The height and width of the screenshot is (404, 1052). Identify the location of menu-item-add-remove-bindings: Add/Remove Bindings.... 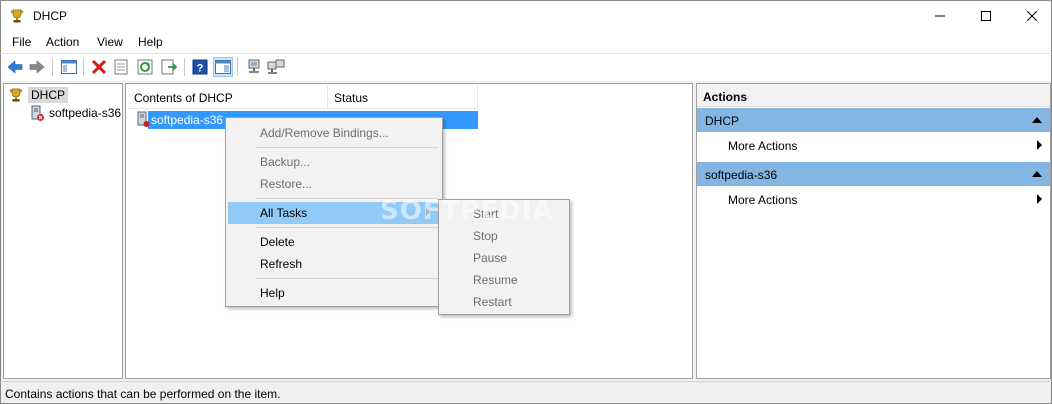
(334, 133).